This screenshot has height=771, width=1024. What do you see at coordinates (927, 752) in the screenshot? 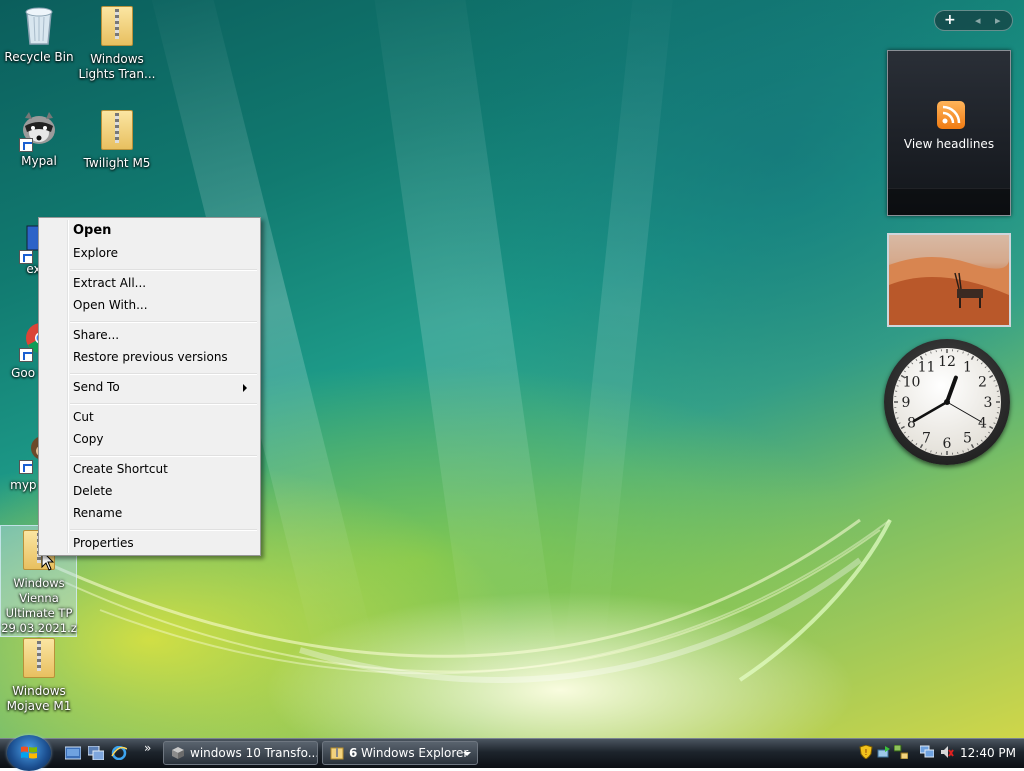
I see `monitor-icon` at bounding box center [927, 752].